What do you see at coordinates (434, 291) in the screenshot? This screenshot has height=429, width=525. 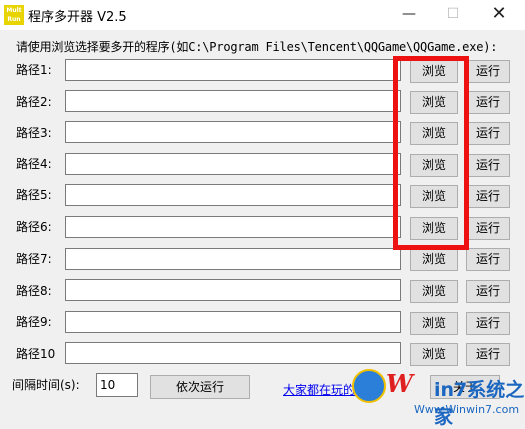 I see `browse-button-8: 浏览` at bounding box center [434, 291].